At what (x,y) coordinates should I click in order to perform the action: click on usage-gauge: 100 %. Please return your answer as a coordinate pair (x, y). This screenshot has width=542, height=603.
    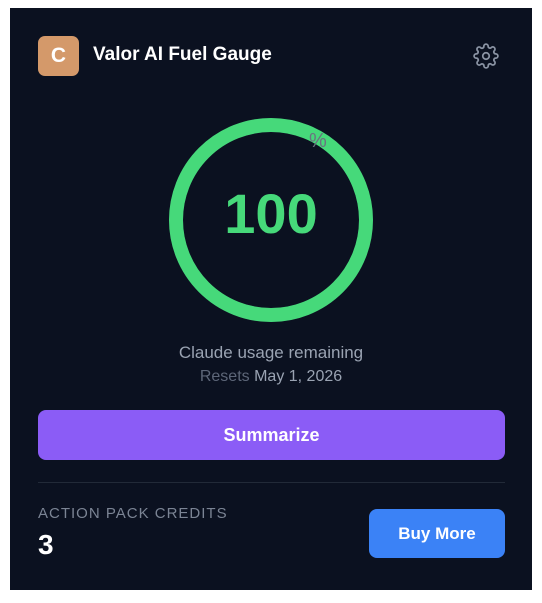
    Looking at the image, I should click on (271, 220).